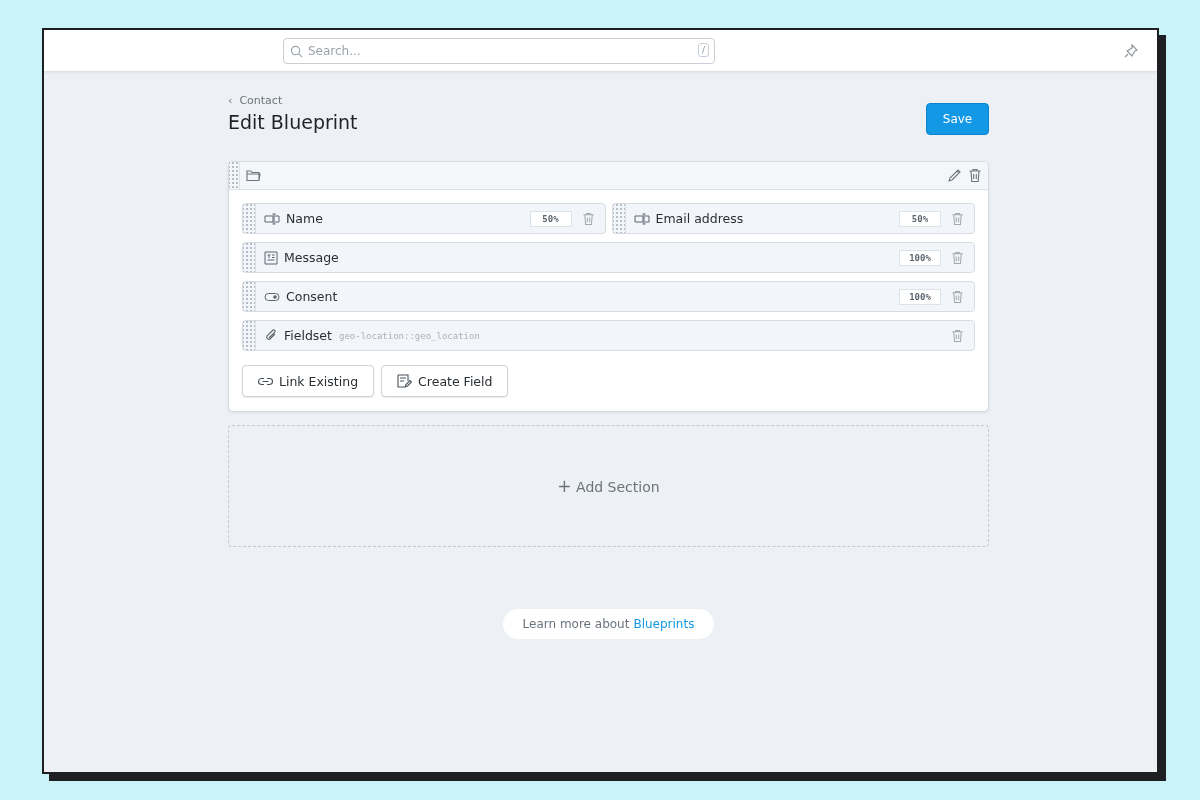 The width and height of the screenshot is (1200, 800). I want to click on field-row: Name 50%, so click(424, 218).